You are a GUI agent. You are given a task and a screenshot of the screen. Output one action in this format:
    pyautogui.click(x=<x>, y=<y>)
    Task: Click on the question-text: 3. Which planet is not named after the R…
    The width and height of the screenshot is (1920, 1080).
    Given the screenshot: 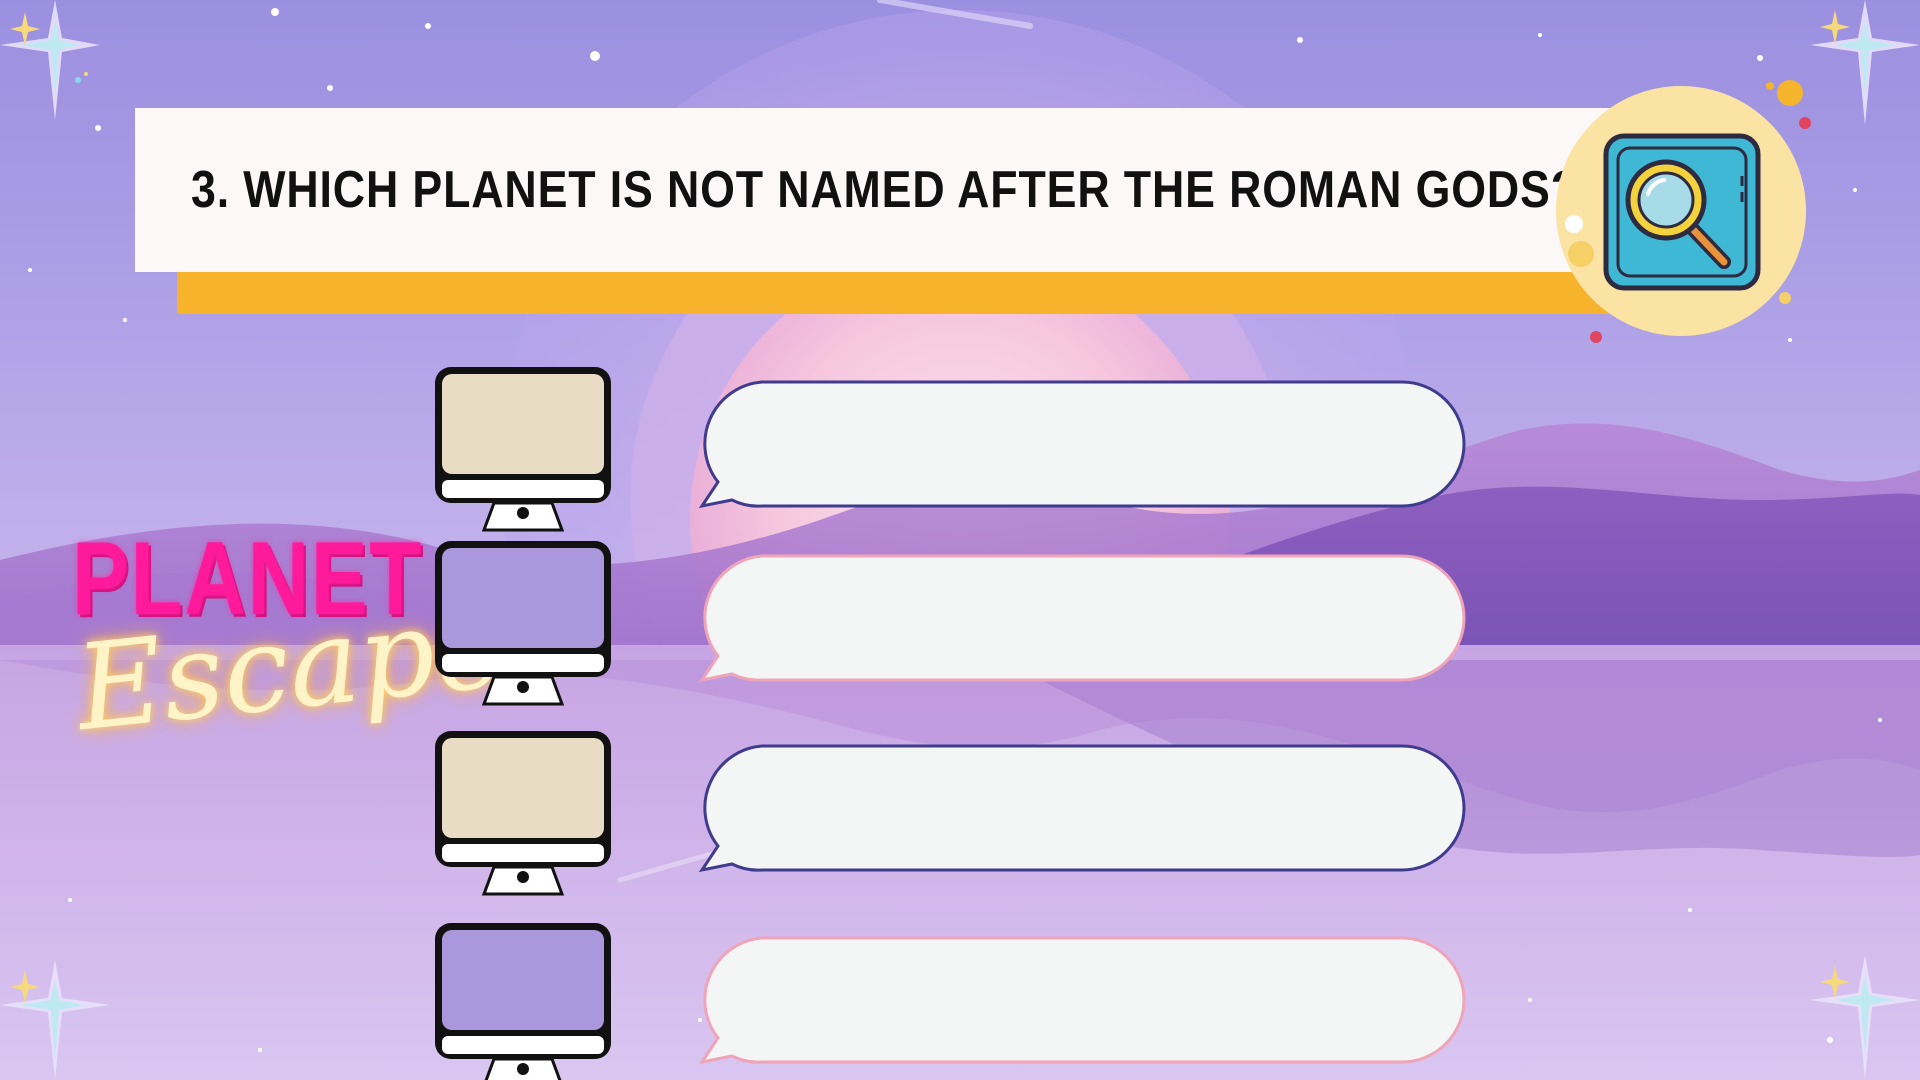 What is the action you would take?
    pyautogui.click(x=885, y=190)
    